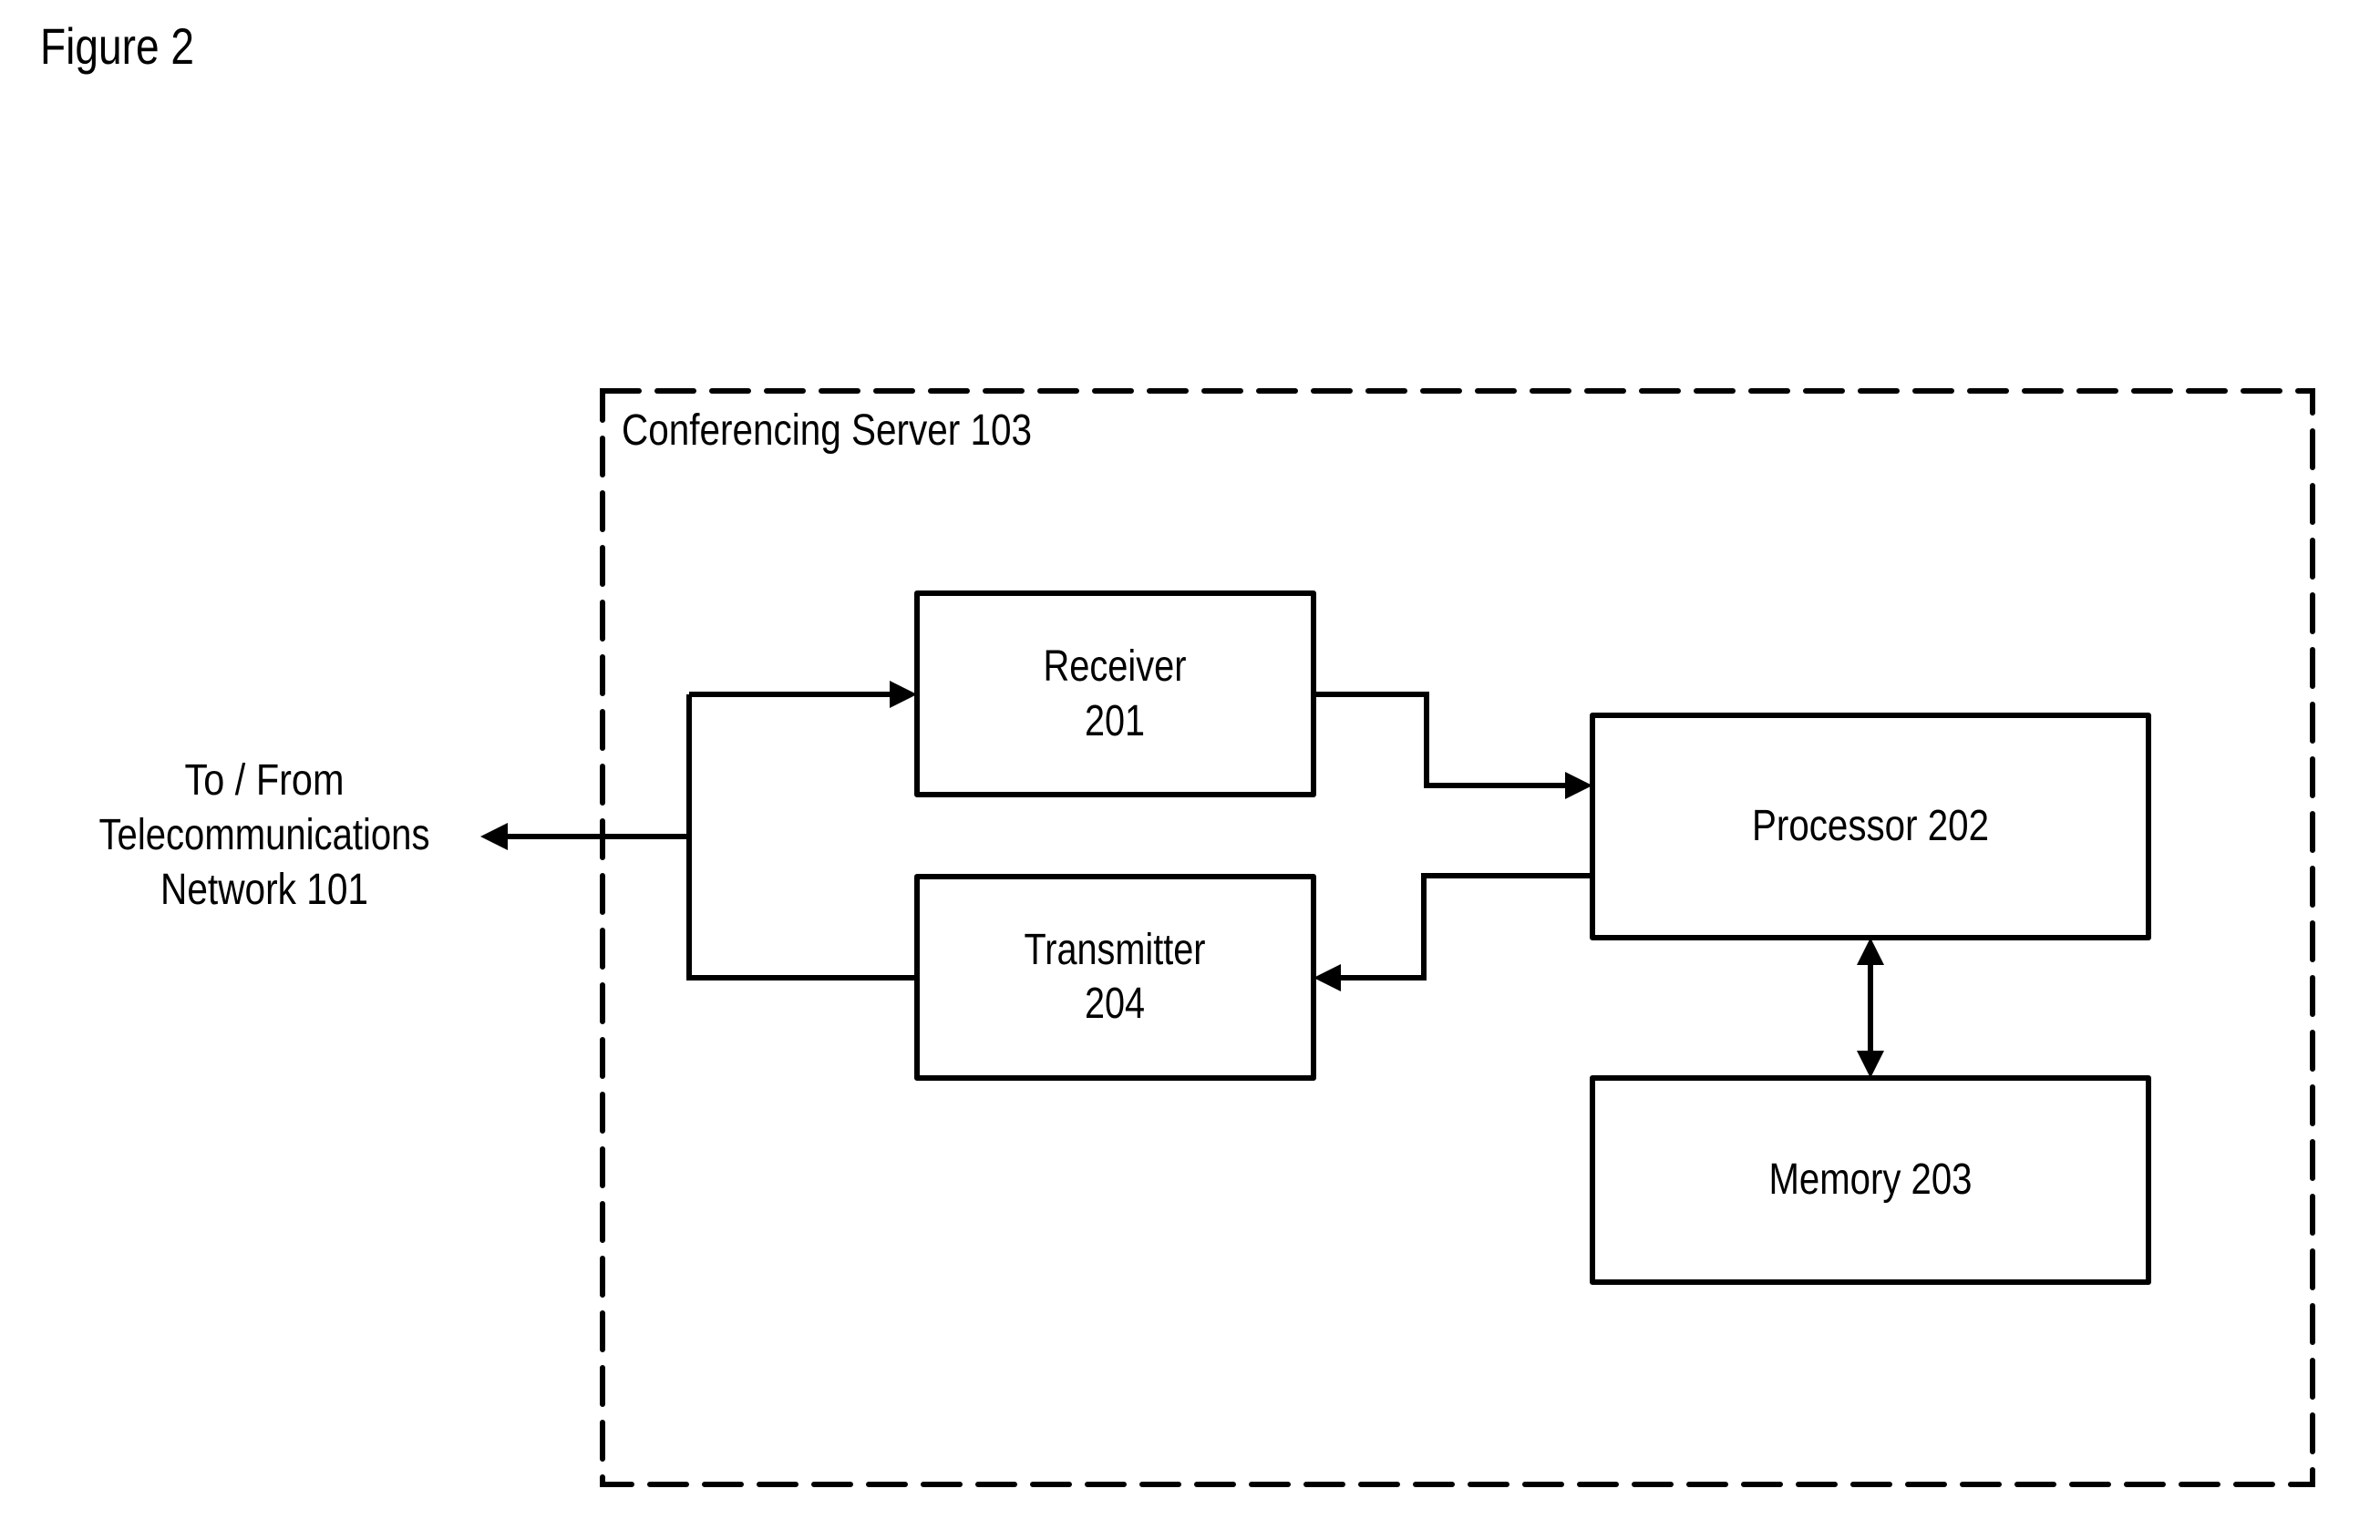 The image size is (2380, 1540). I want to click on wire-processor-to-transmitter, so click(1460, 926).